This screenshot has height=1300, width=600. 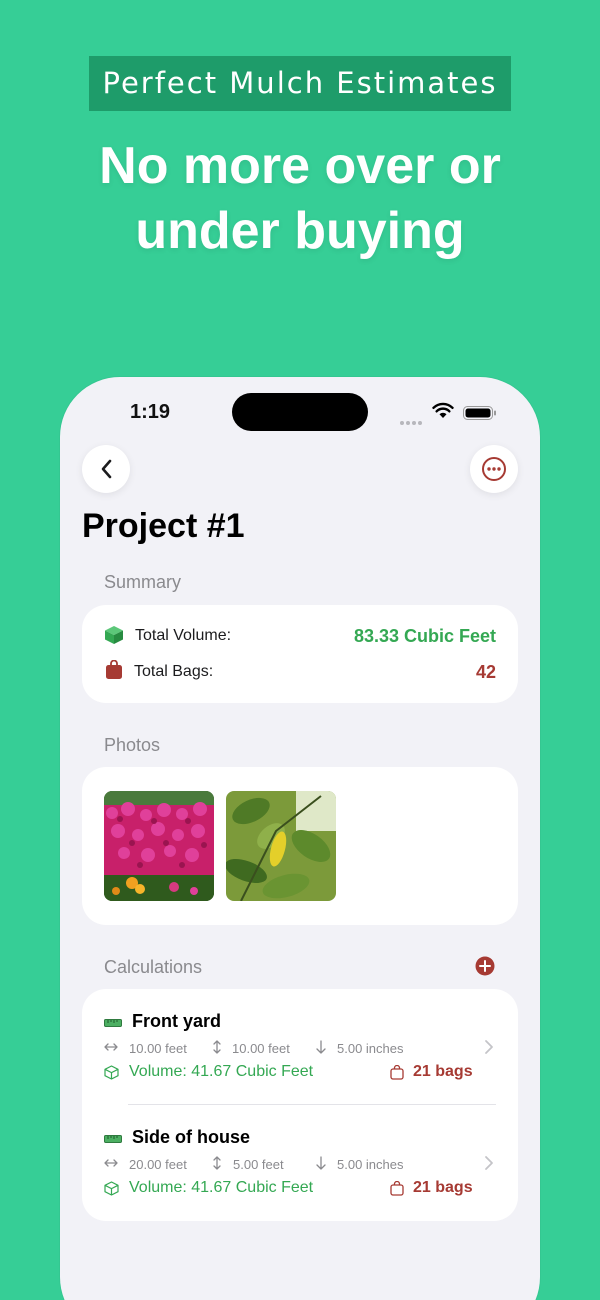 I want to click on headline: No more over or under buying, so click(x=300, y=199).